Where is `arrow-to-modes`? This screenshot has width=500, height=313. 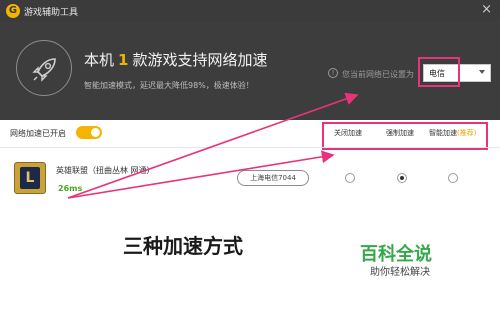
arrow-to-modes is located at coordinates (201, 174).